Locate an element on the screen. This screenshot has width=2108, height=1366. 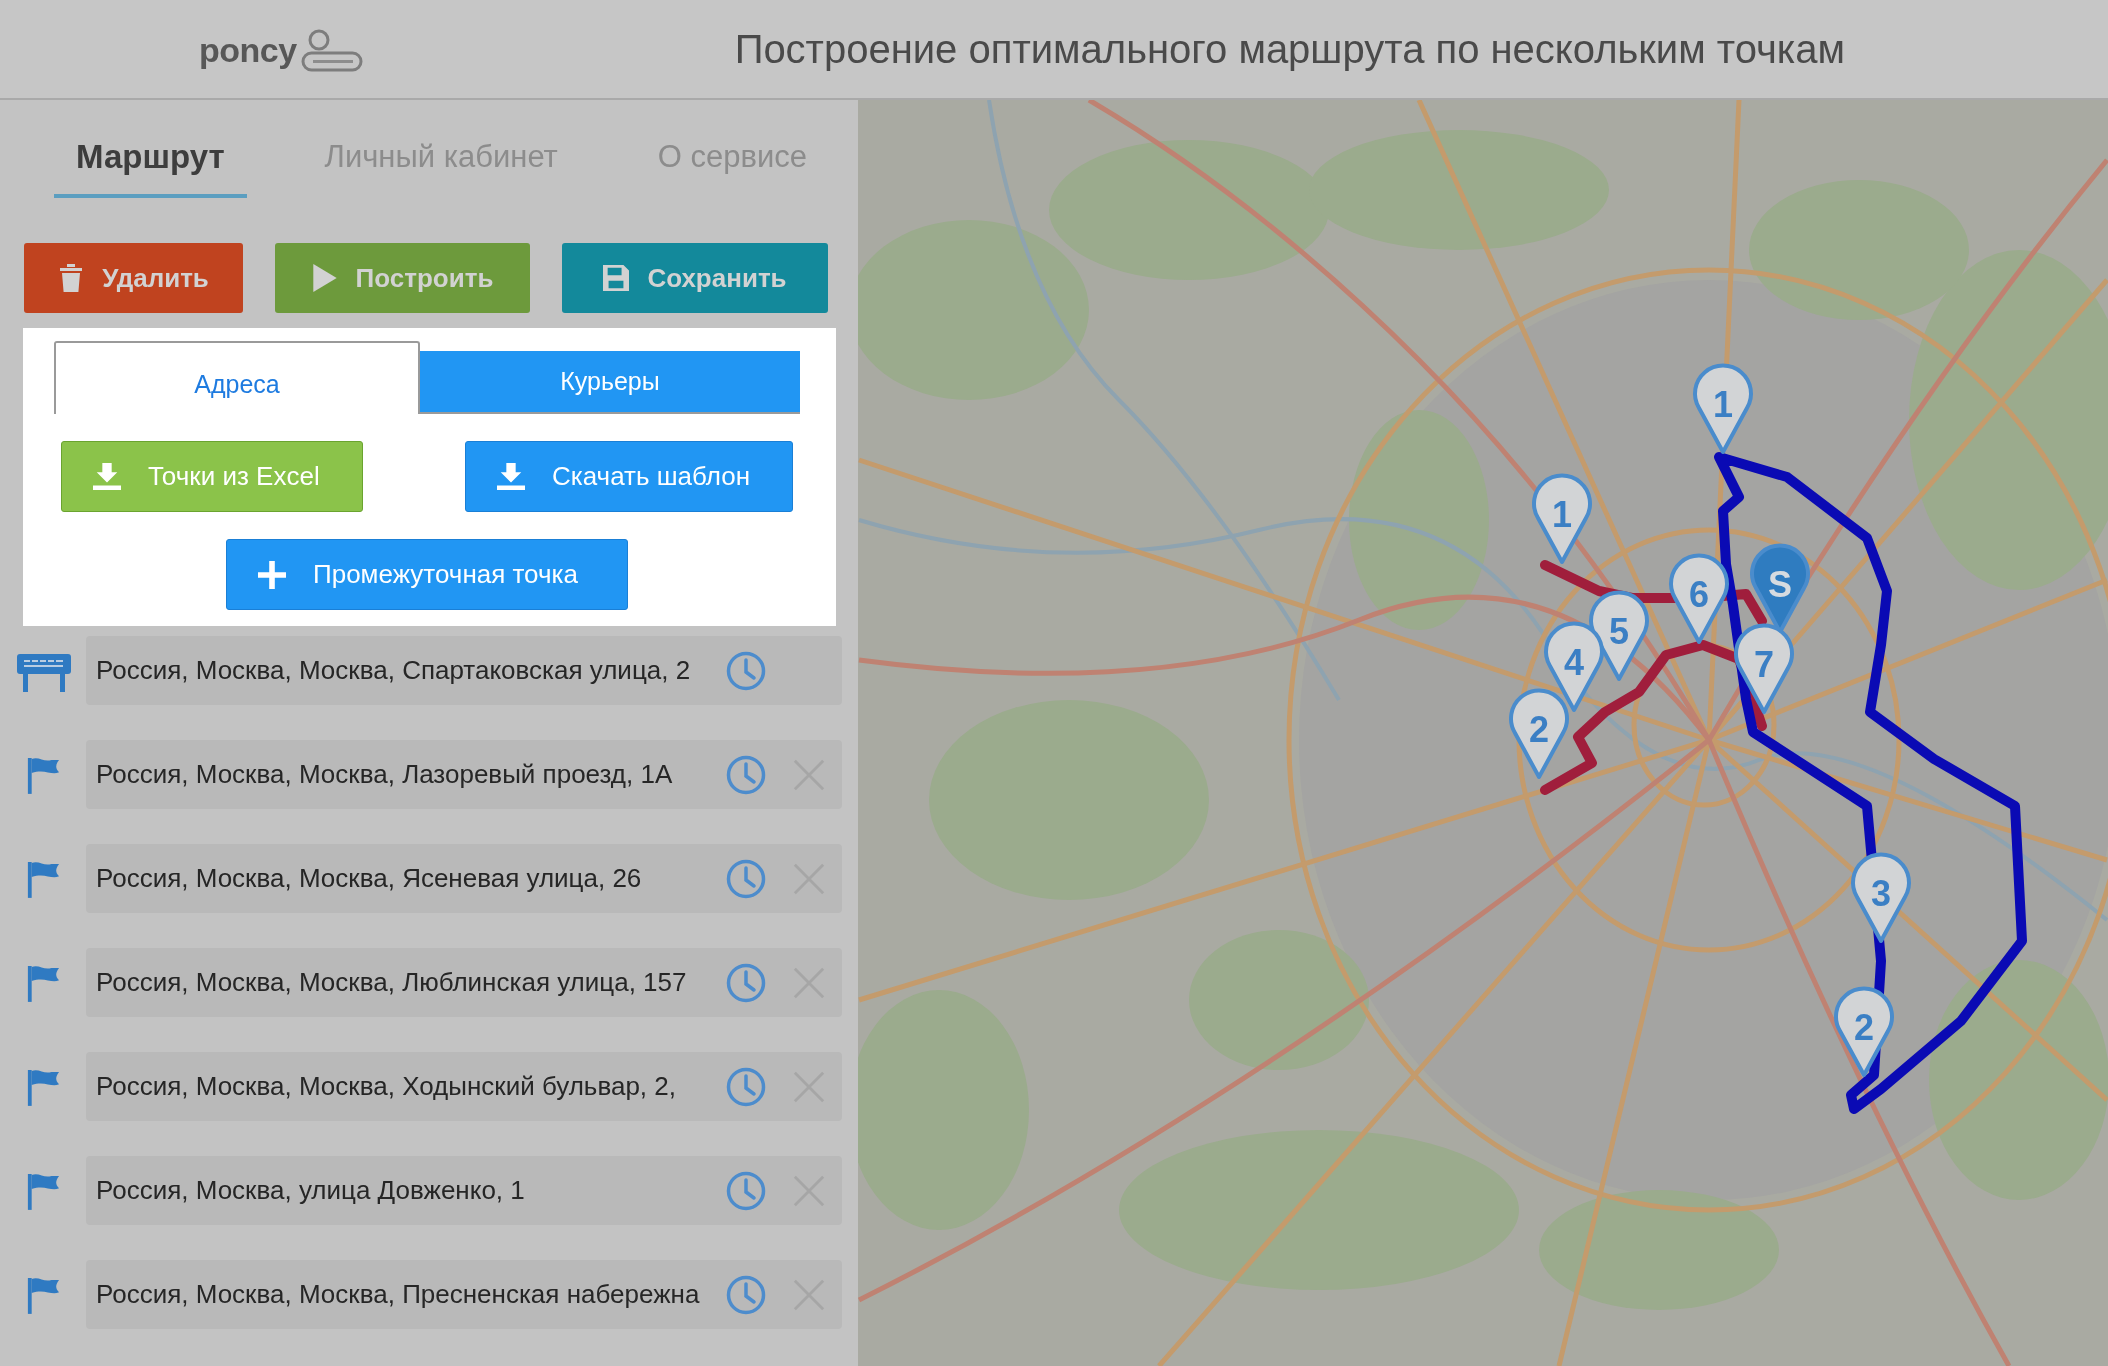
download-template-button: Скачать шаблон is located at coordinates (629, 476).